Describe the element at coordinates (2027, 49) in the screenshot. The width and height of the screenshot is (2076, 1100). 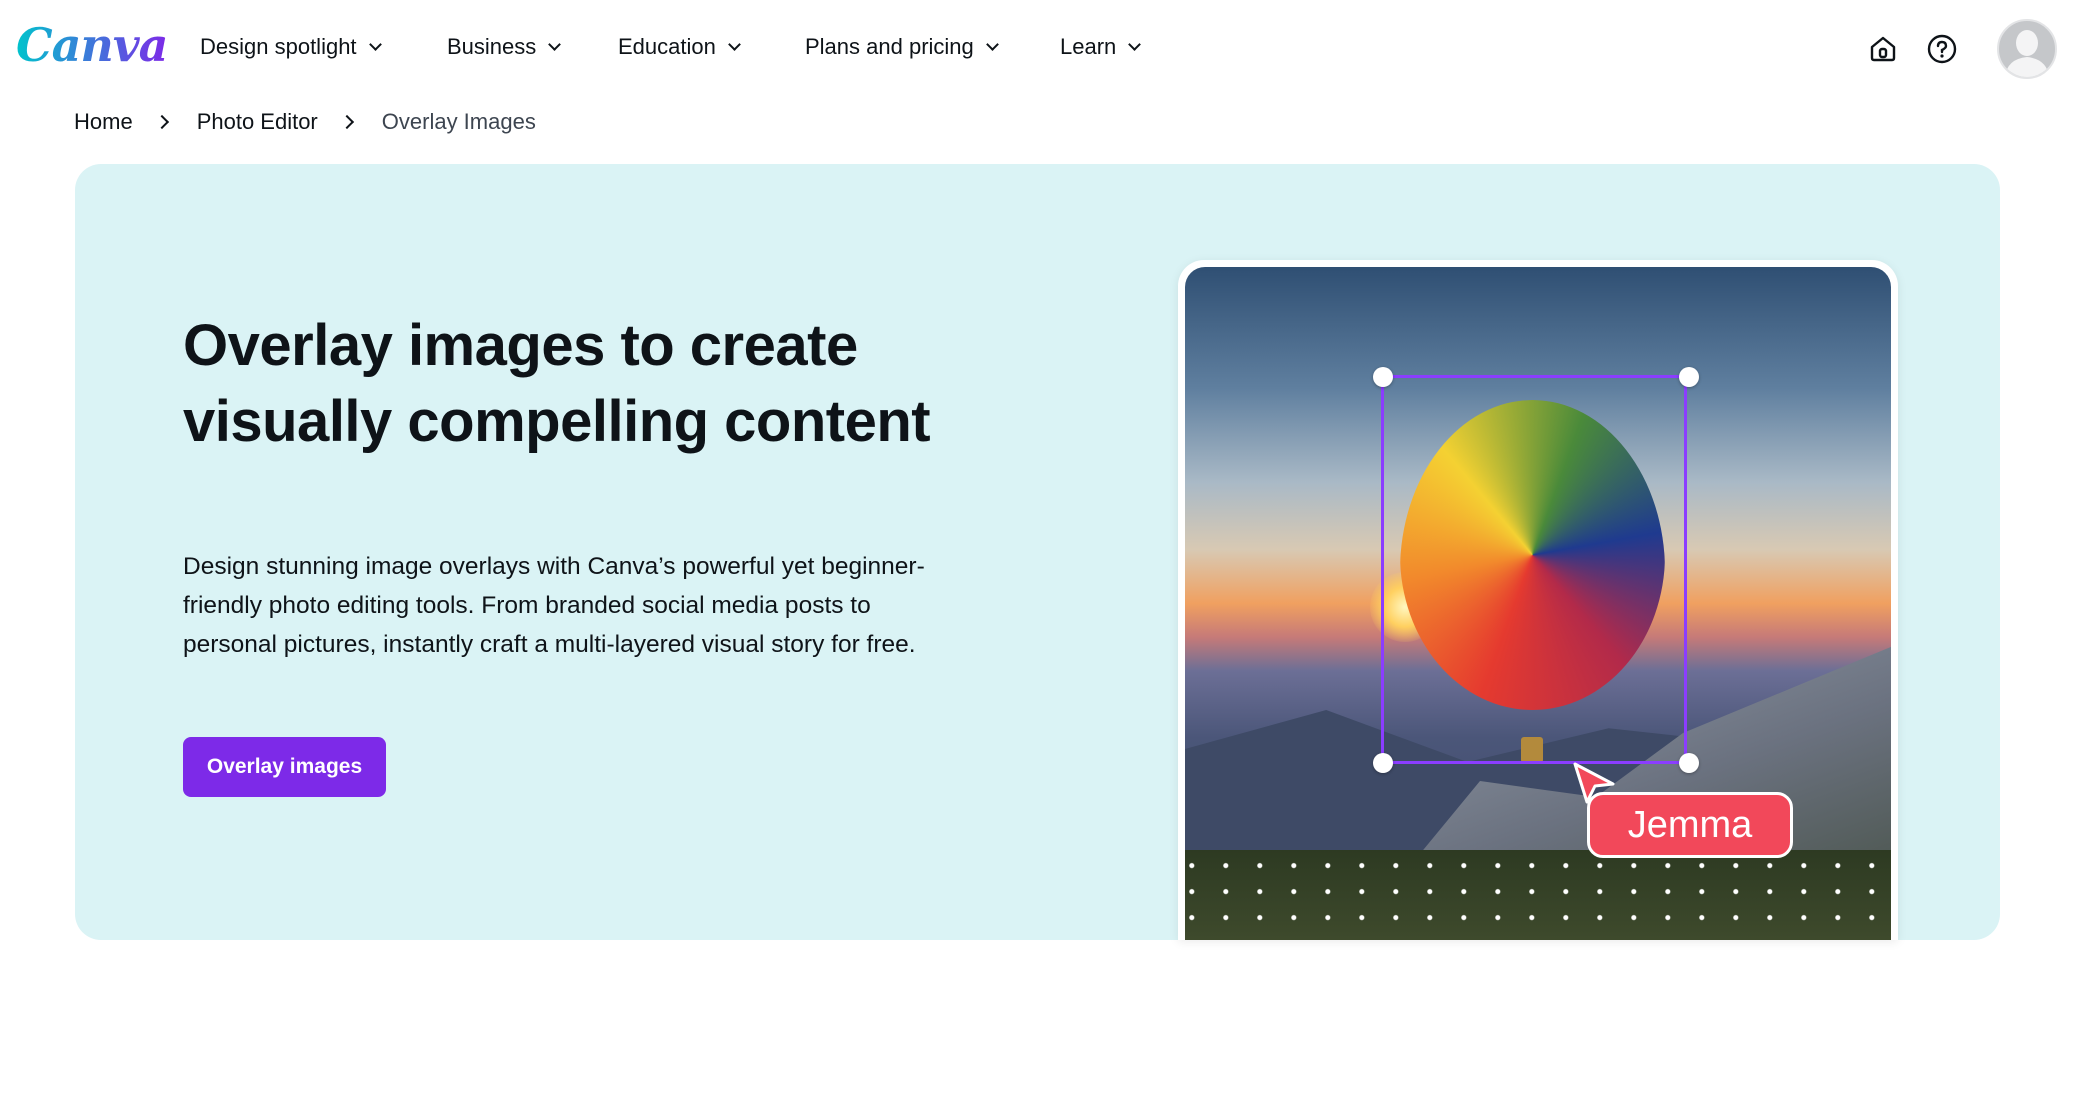
I see `avatar` at that location.